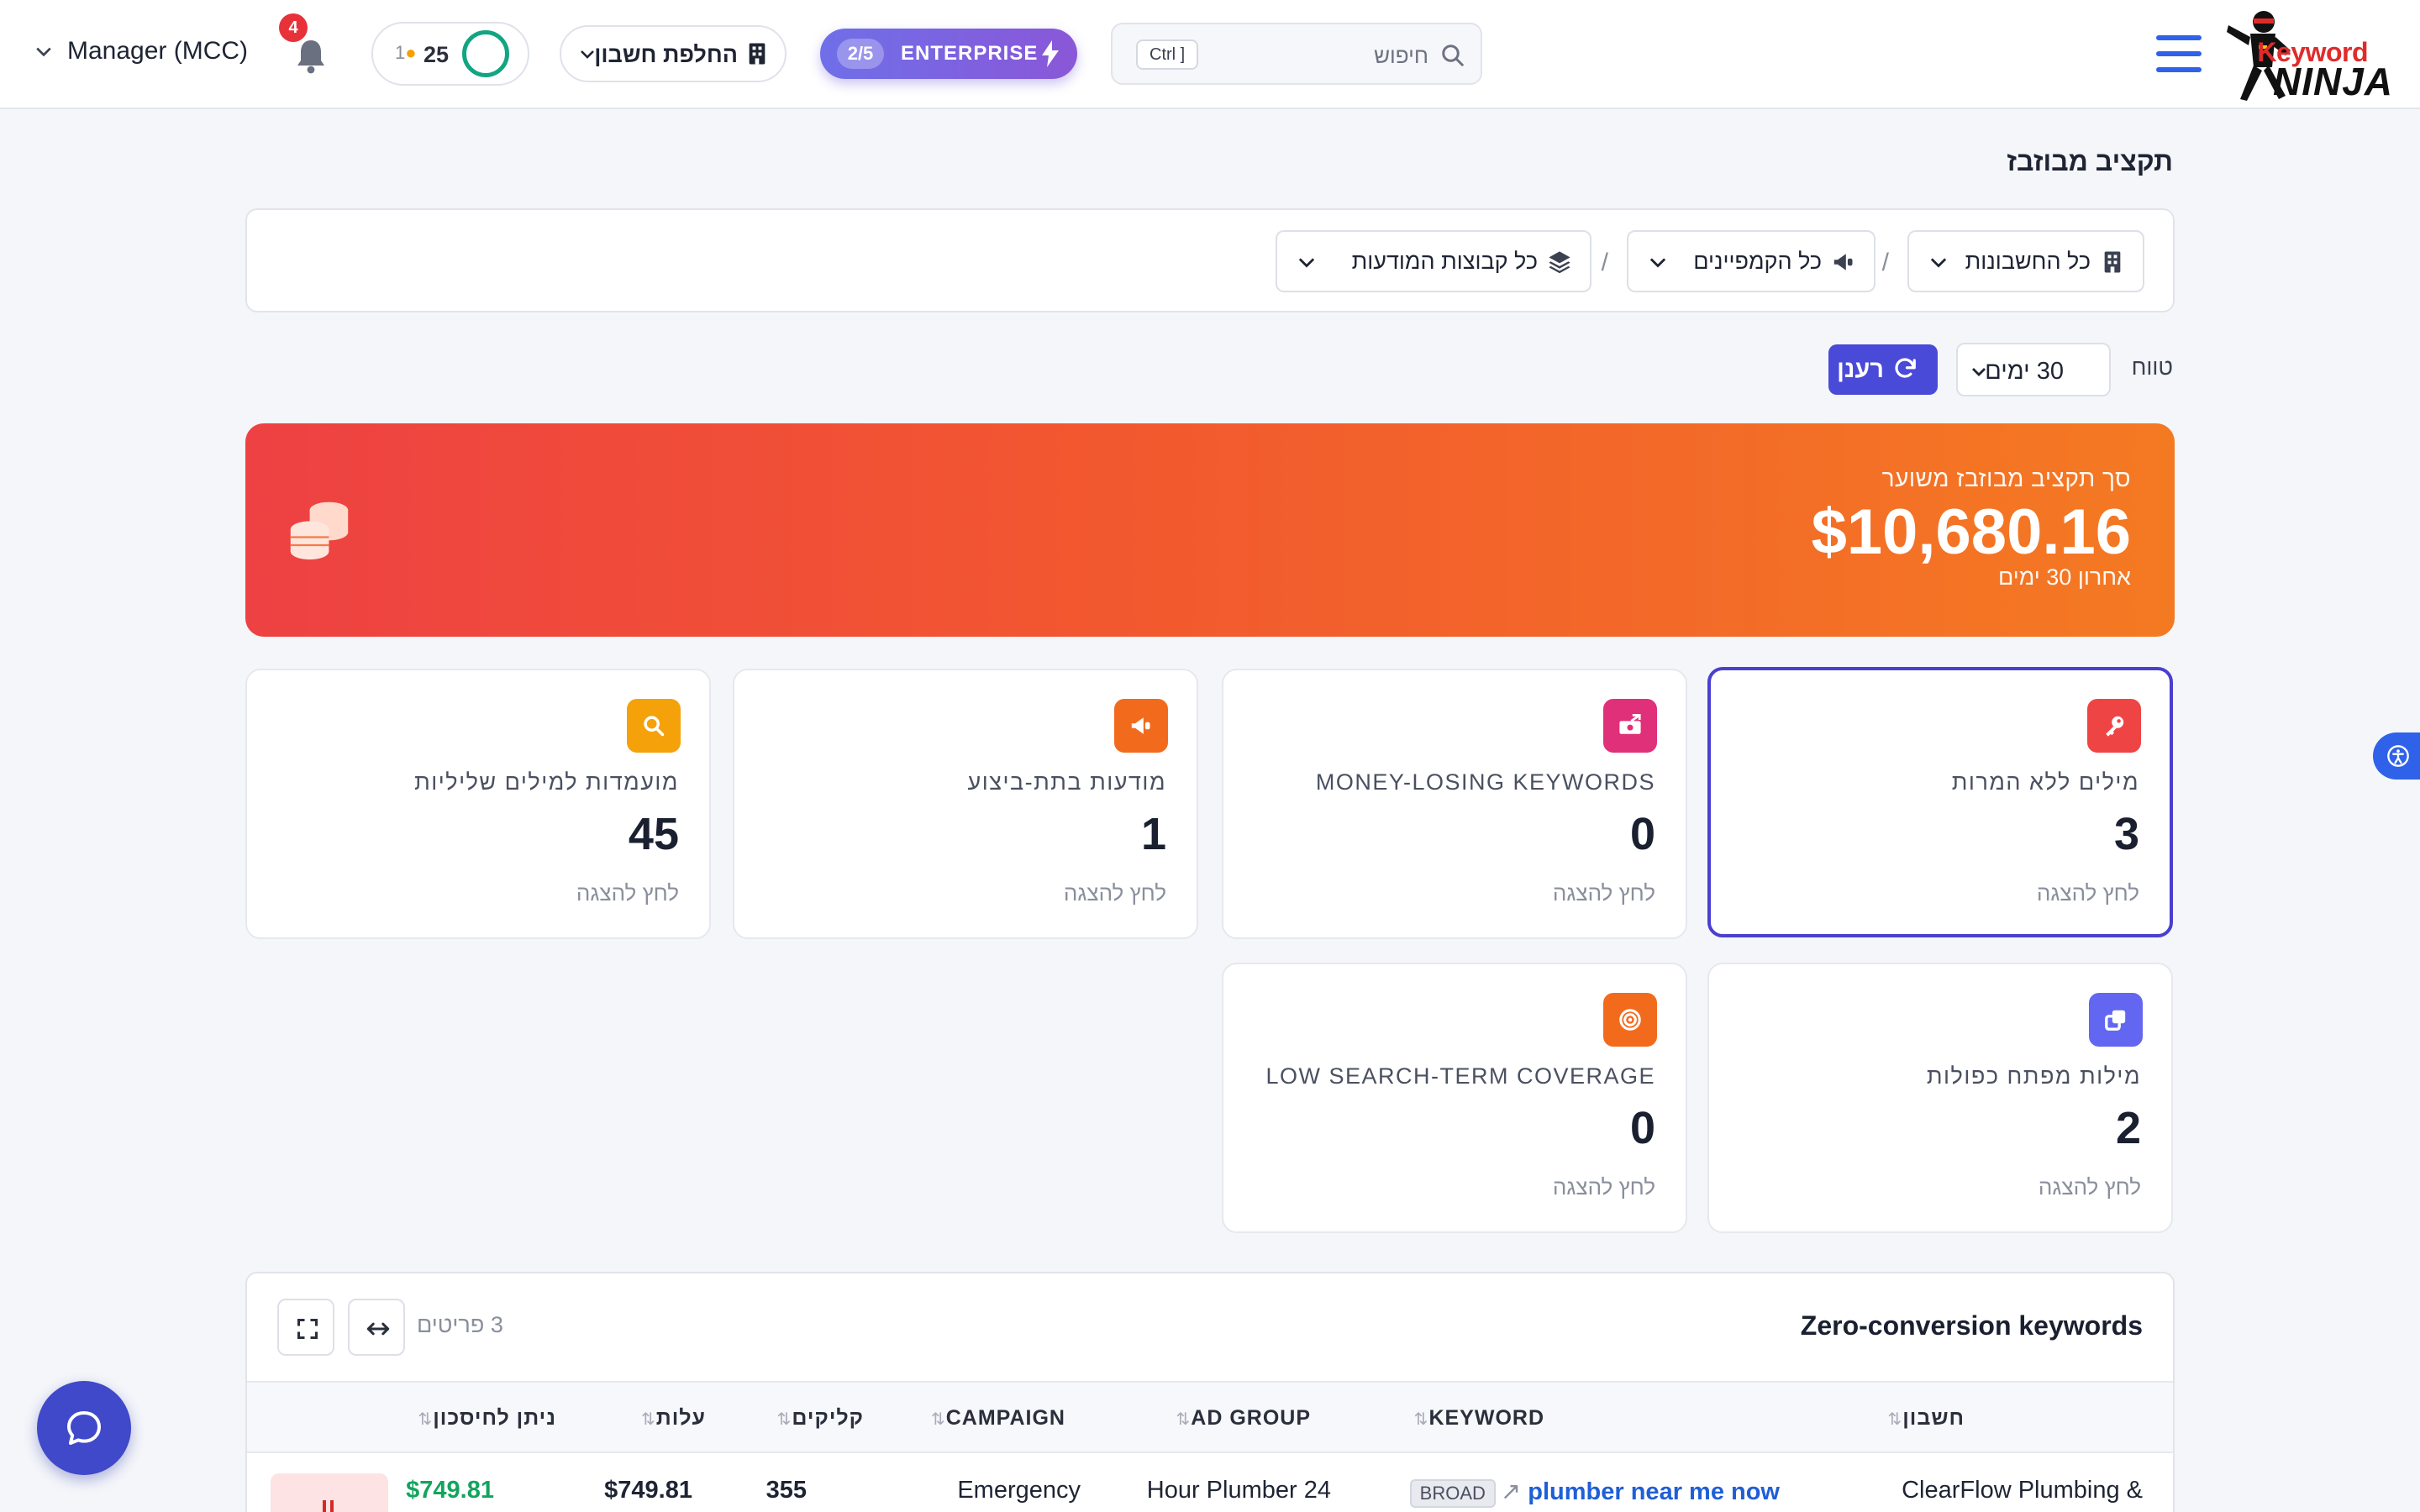 This screenshot has width=2420, height=1512. I want to click on wasted-budget-caption: סך תקציב מבוזבז משוער, so click(2006, 478).